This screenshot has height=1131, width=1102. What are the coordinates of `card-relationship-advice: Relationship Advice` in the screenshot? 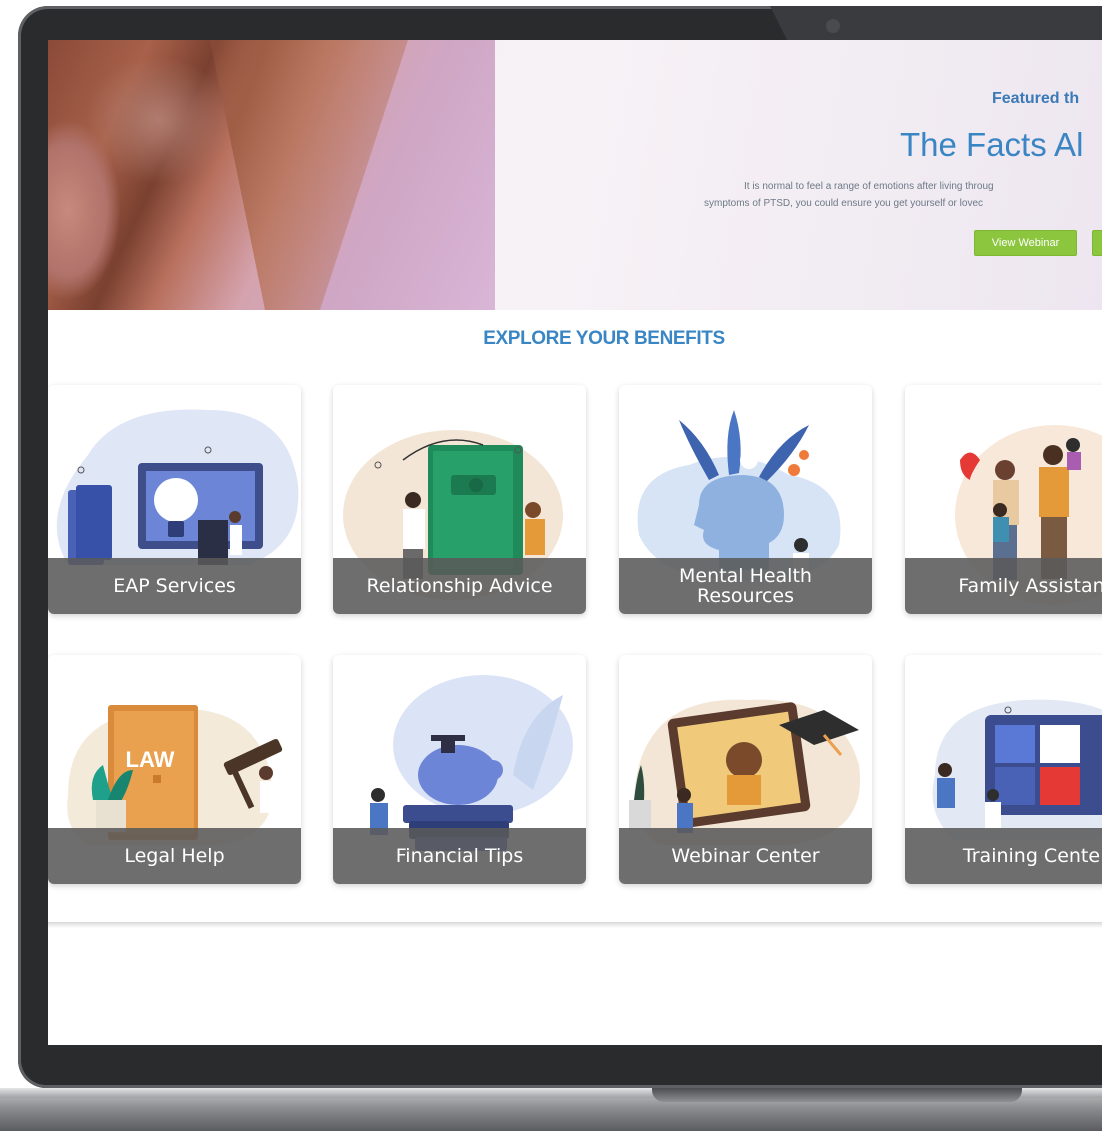 It's located at (459, 499).